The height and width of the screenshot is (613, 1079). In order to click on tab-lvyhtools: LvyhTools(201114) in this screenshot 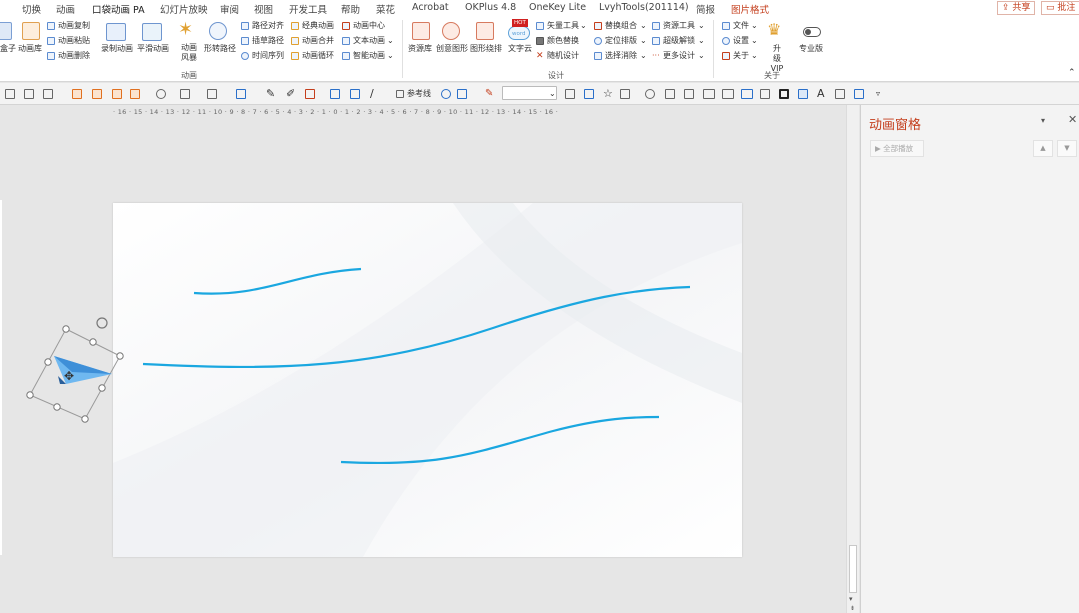, I will do `click(644, 7)`.